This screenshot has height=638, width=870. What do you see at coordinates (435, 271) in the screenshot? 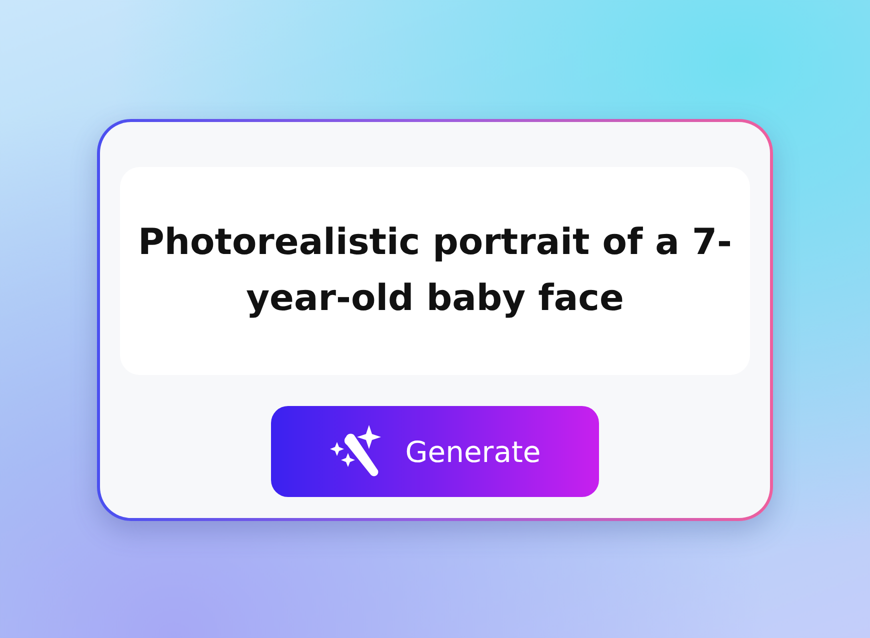
I see `prompt-text: Photorealistic portrait of a 7-year-old baby face` at bounding box center [435, 271].